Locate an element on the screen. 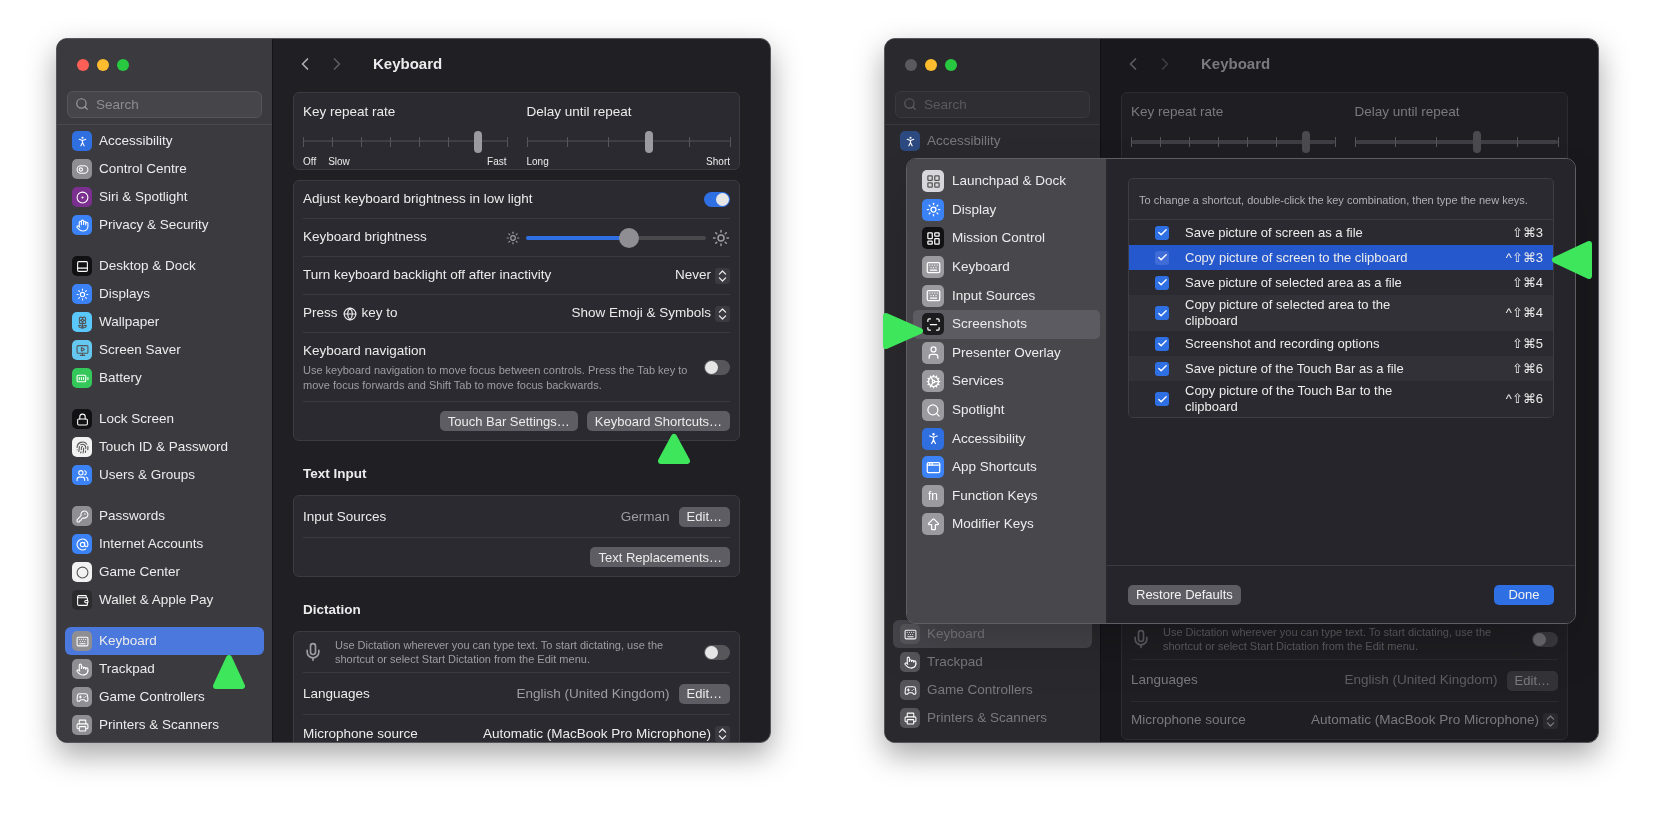 Image resolution: width=1654 pixels, height=816 pixels. key-combination: ^⇧⌘4 is located at coordinates (1524, 313).